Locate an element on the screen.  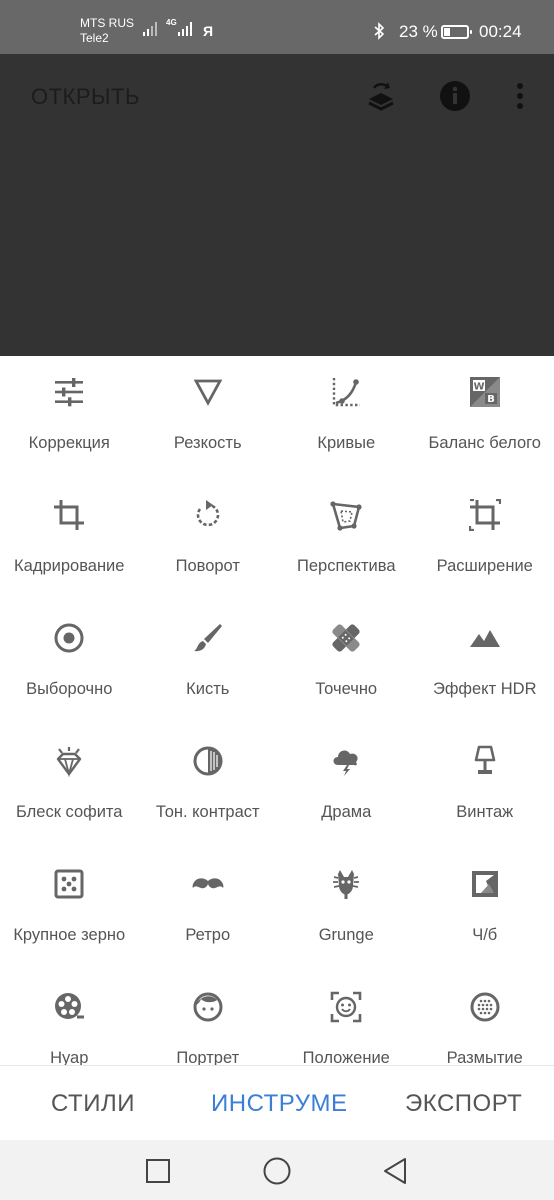
tool-label: Портрет is located at coordinates (208, 1057).